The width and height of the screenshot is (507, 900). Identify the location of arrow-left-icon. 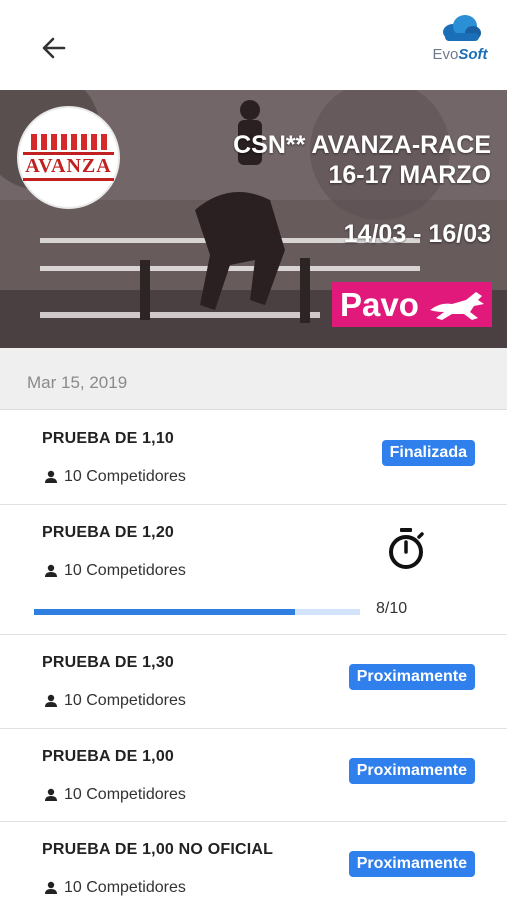
(54, 48).